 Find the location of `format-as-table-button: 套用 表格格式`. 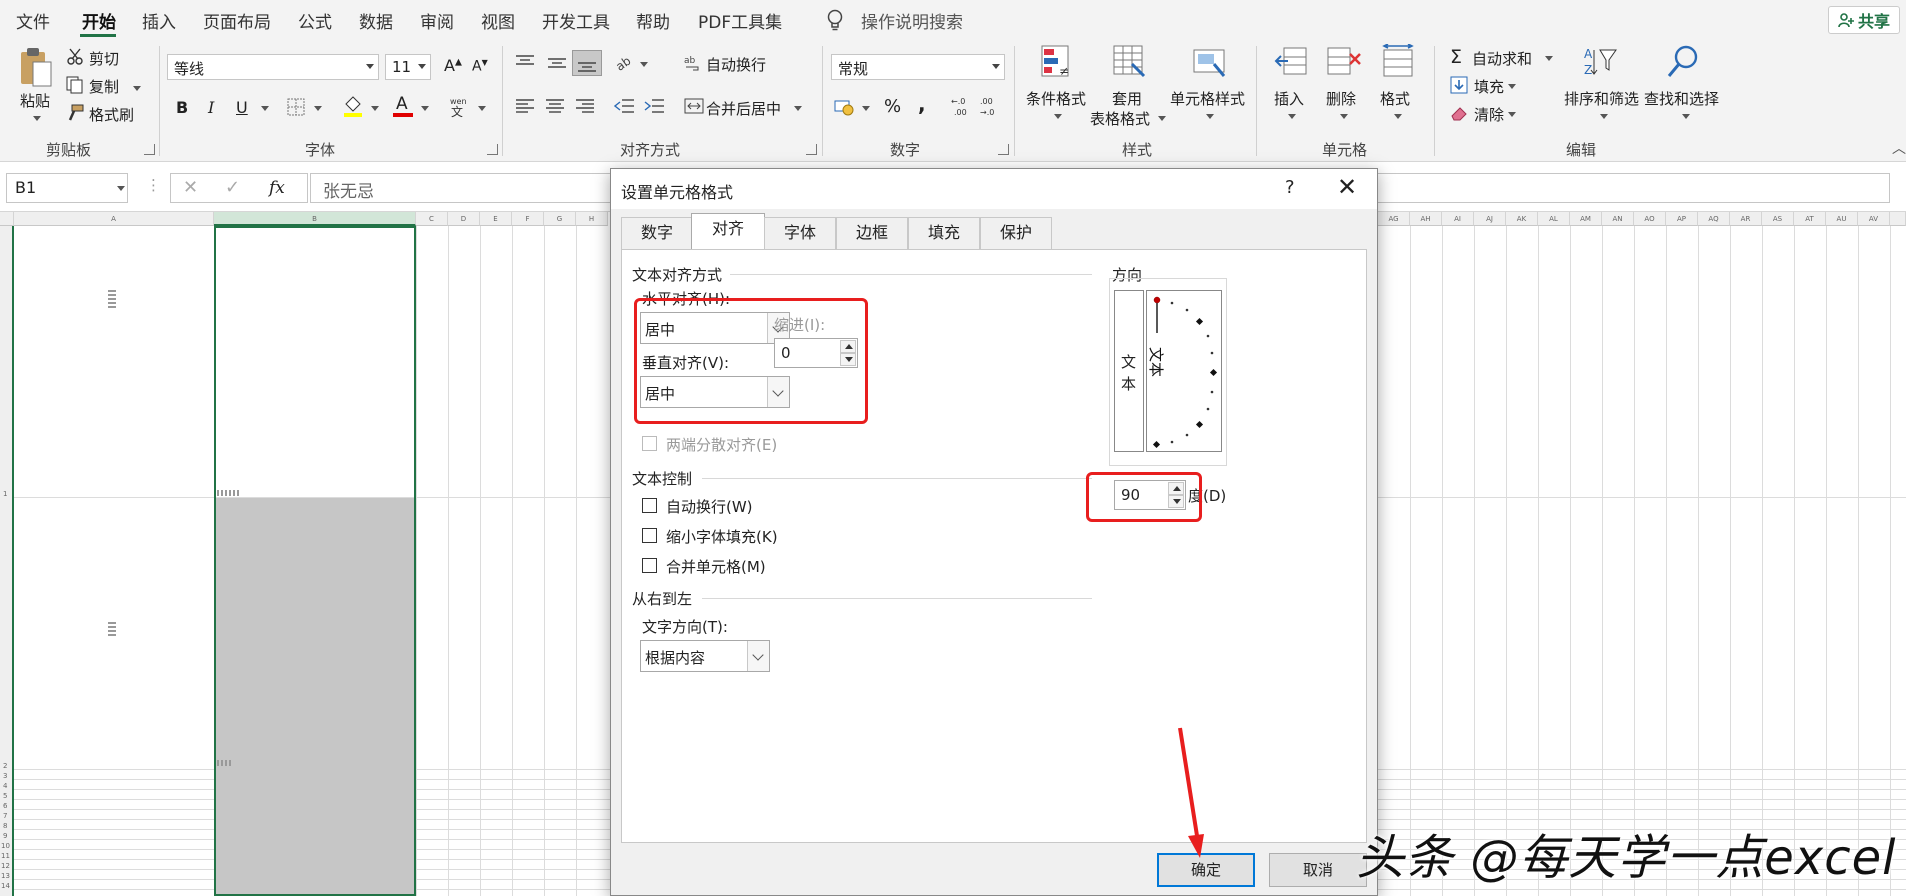

format-as-table-button: 套用 表格格式 is located at coordinates (1128, 89).